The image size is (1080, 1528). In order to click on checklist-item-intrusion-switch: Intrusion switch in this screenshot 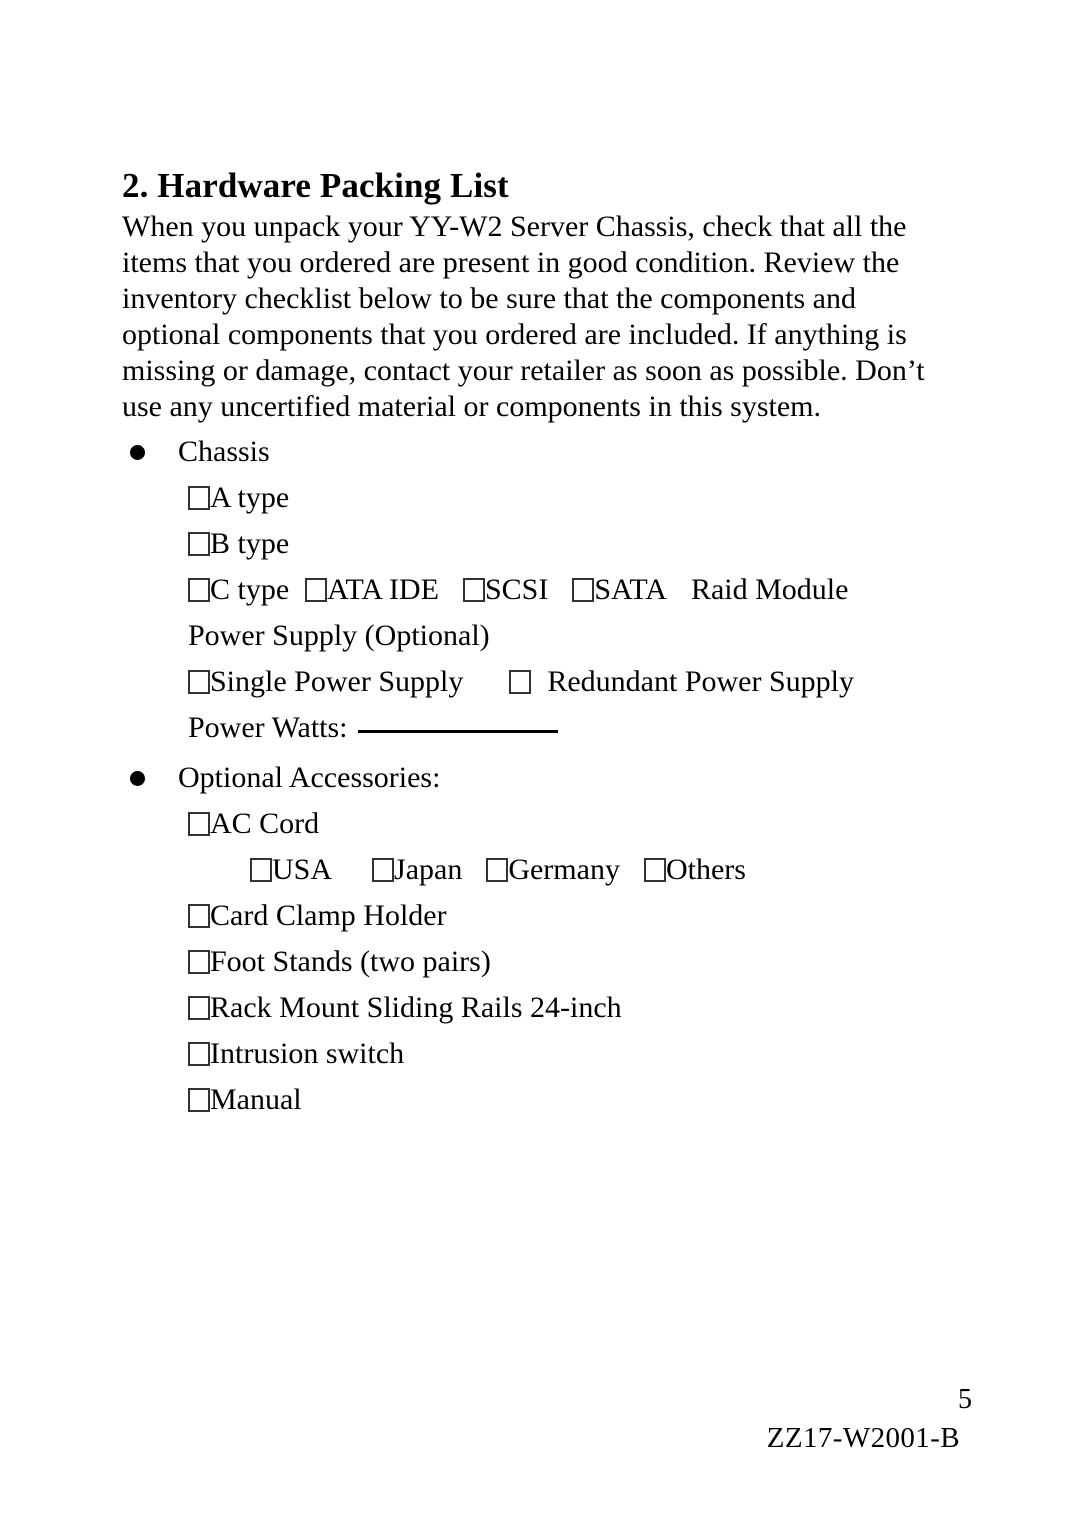, I will do `click(537, 1054)`.